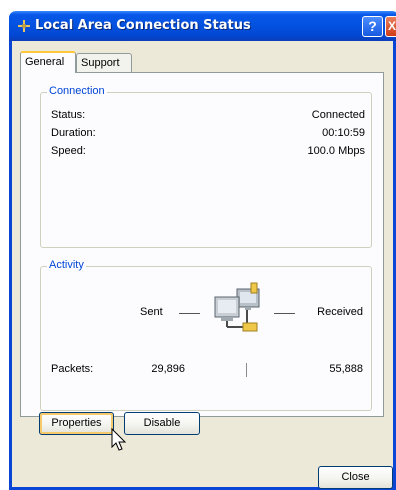 The height and width of the screenshot is (490, 396). I want to click on mouse-cursor-icon, so click(119, 439).